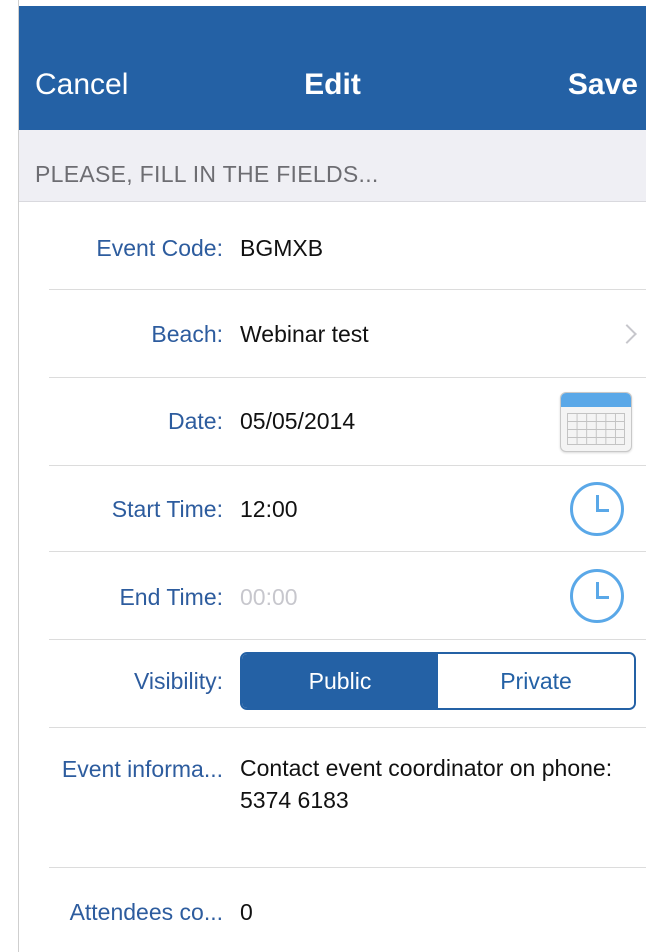 The image size is (646, 952). I want to click on calendar-icon, so click(596, 422).